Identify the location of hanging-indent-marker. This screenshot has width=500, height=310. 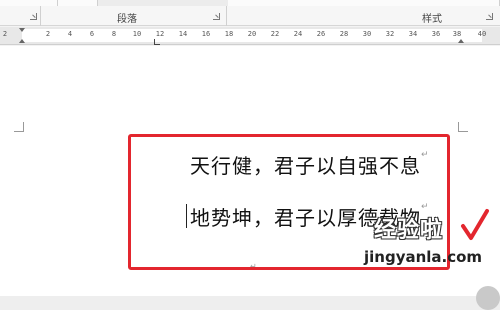
(22, 41).